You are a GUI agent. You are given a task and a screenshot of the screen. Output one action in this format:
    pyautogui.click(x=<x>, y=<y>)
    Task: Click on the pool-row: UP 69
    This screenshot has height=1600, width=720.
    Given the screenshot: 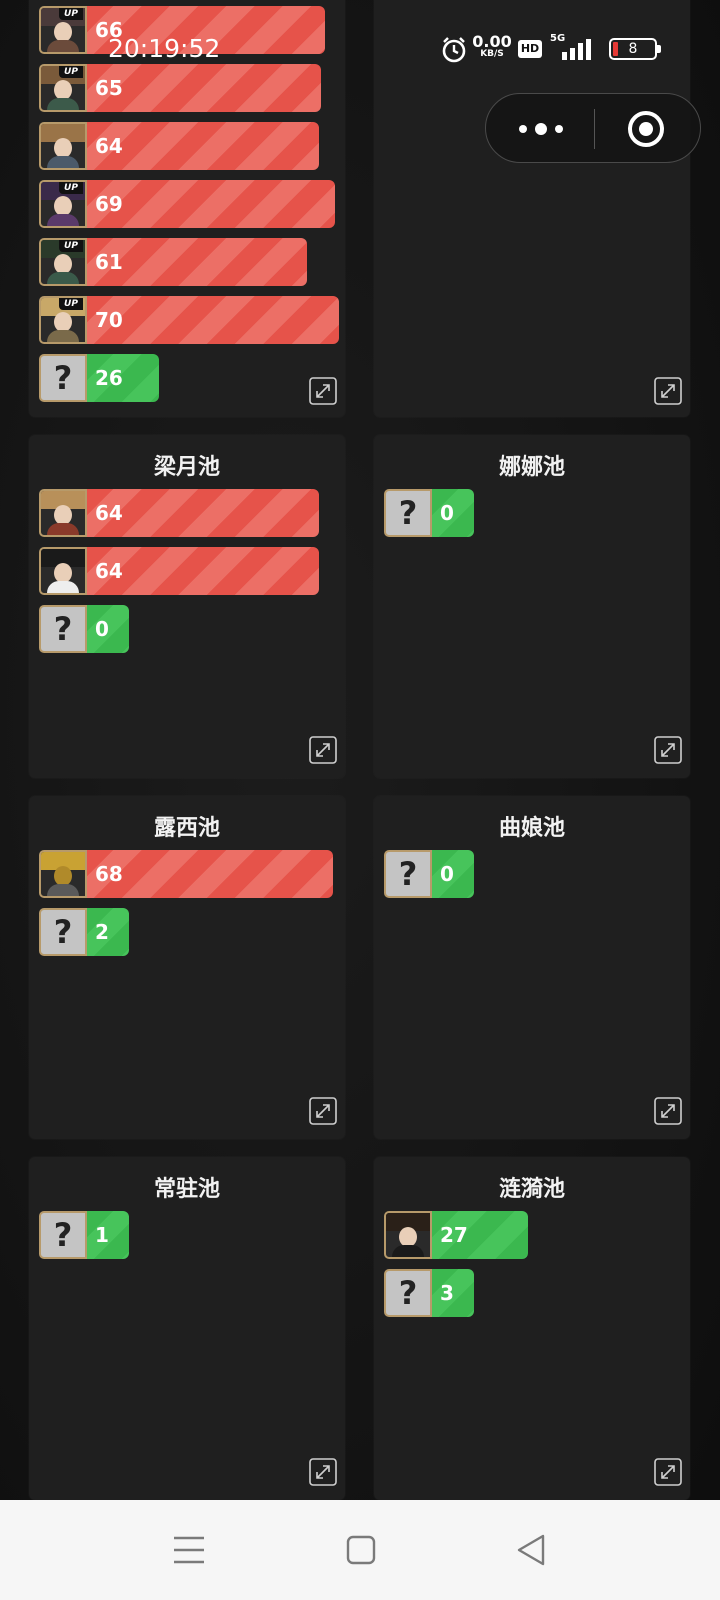 What is the action you would take?
    pyautogui.click(x=187, y=204)
    